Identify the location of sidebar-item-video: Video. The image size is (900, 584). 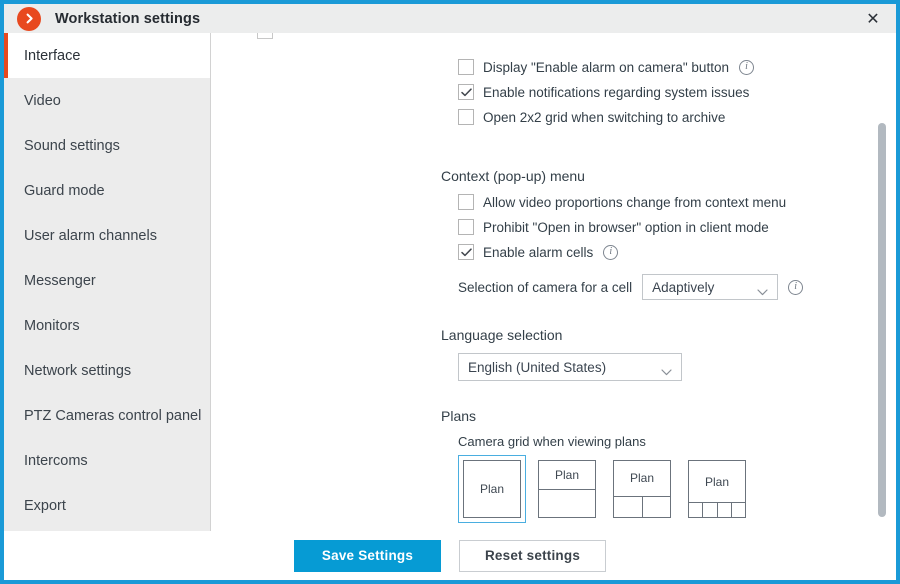
(107, 100).